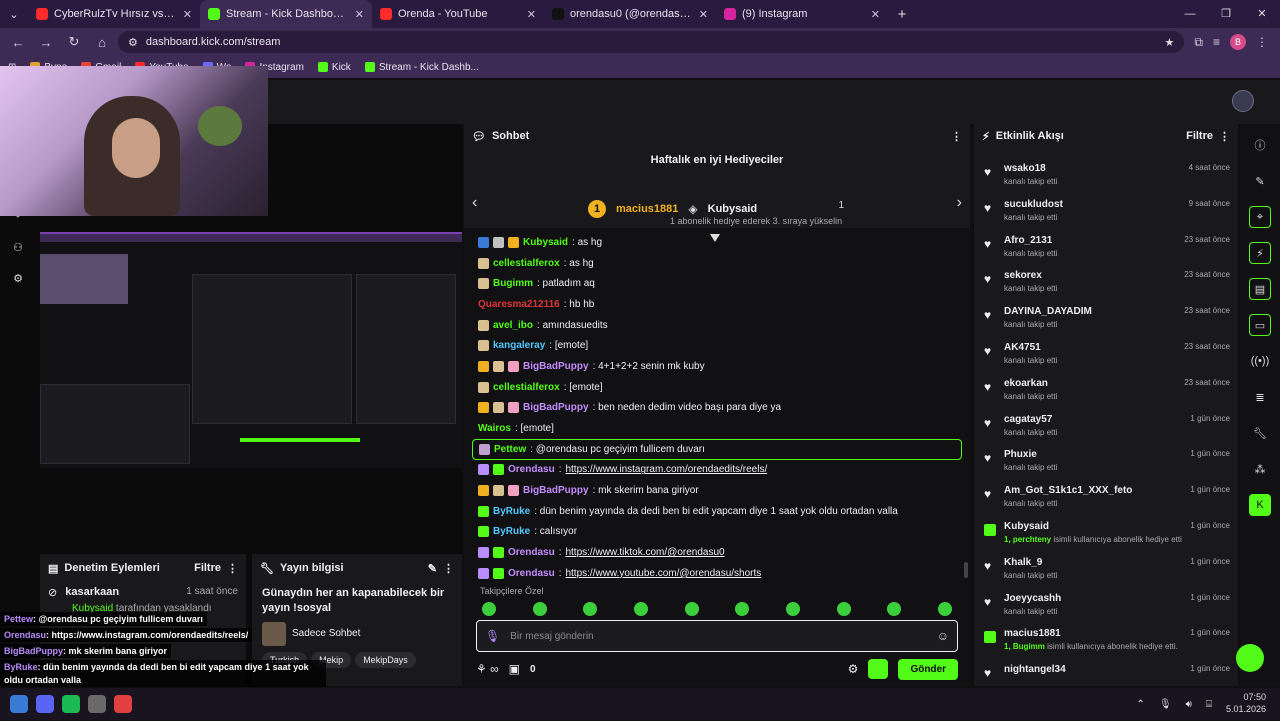  What do you see at coordinates (510, 449) in the screenshot?
I see `chat-username: Pettew` at bounding box center [510, 449].